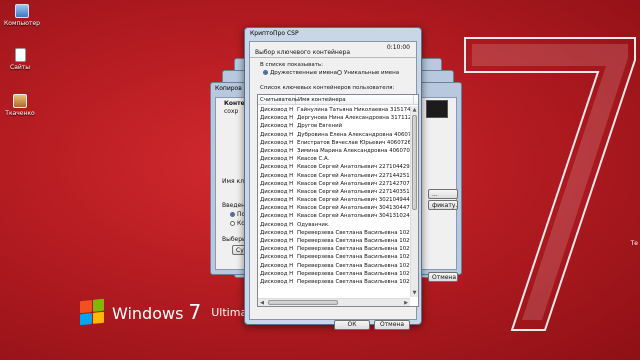 The height and width of the screenshot is (360, 640). I want to click on desktop-edge-label: Те, so click(634, 243).